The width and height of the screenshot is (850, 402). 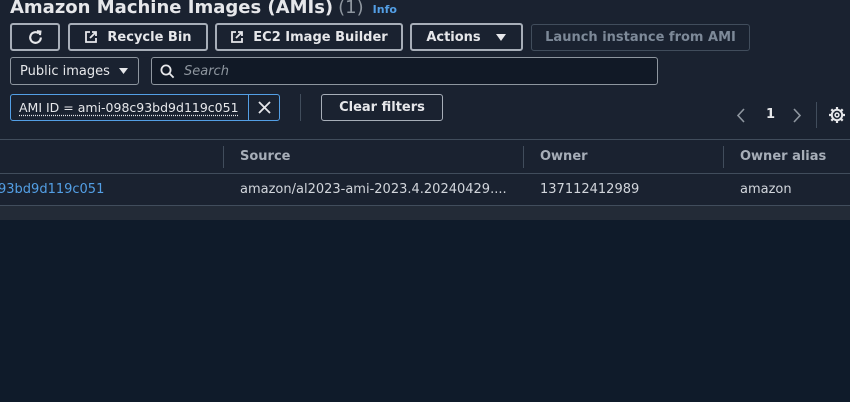 What do you see at coordinates (206, 71) in the screenshot?
I see `search-placeholder: Search` at bounding box center [206, 71].